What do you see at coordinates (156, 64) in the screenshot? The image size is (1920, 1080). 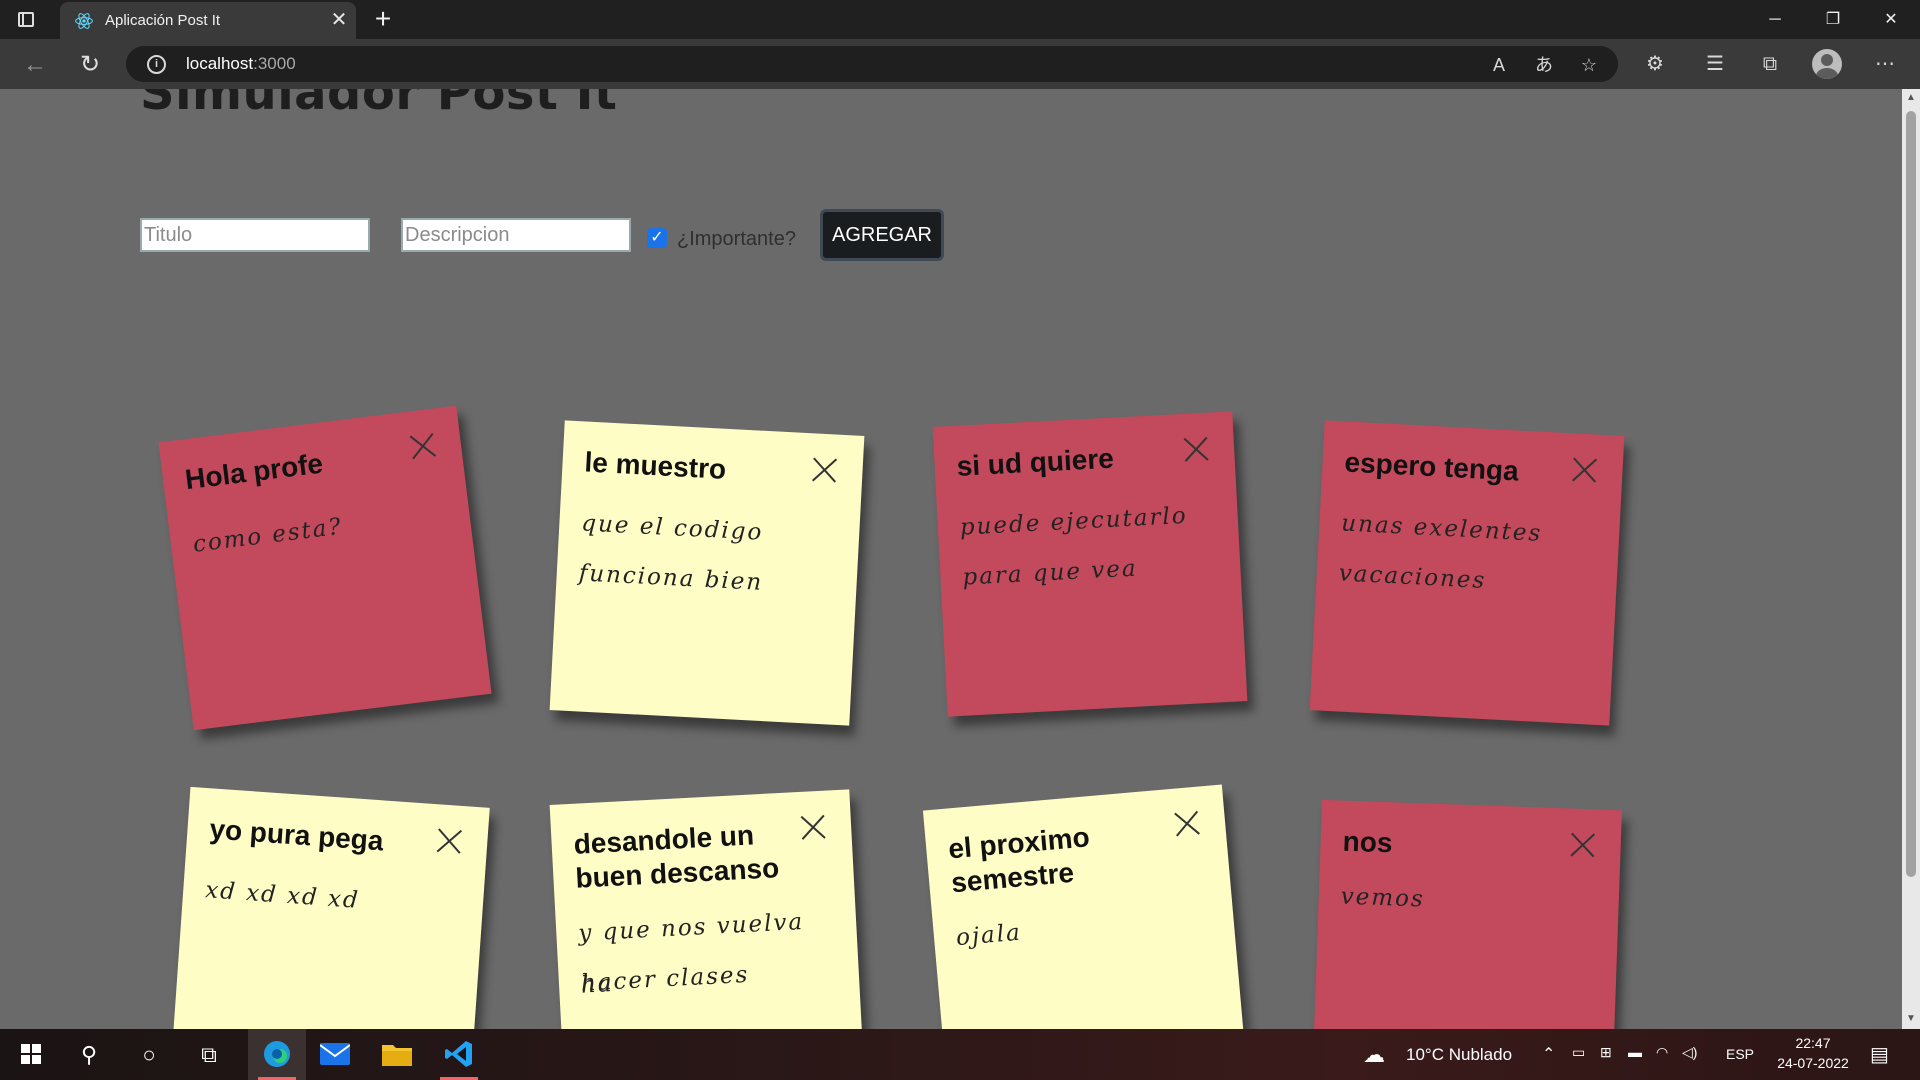 I see `info-icon: i` at bounding box center [156, 64].